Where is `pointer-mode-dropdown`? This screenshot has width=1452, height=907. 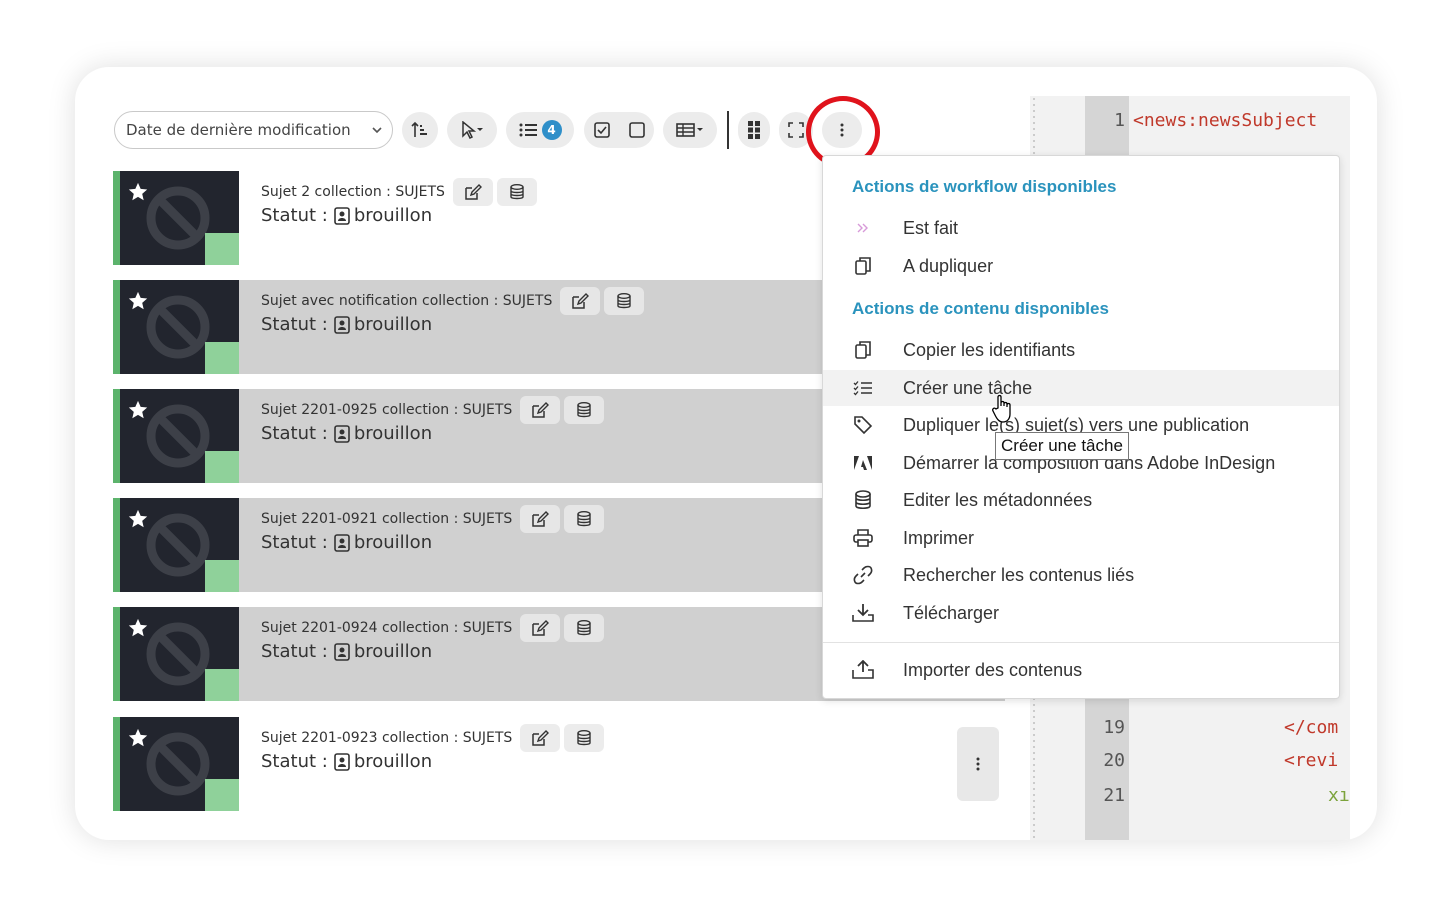 pointer-mode-dropdown is located at coordinates (472, 130).